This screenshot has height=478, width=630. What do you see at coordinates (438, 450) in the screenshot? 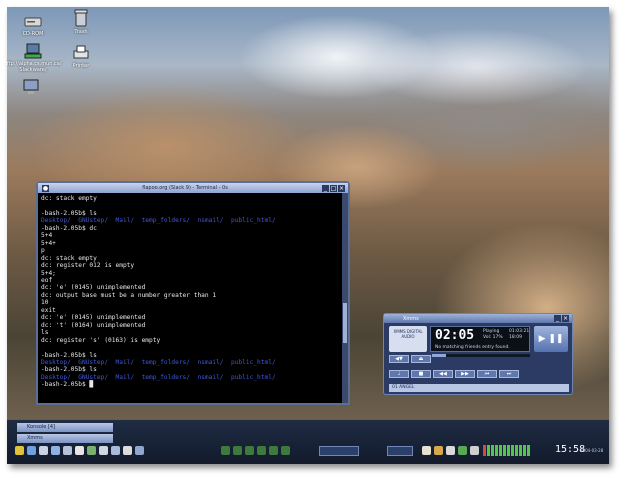
I see `tray-folder-icon` at bounding box center [438, 450].